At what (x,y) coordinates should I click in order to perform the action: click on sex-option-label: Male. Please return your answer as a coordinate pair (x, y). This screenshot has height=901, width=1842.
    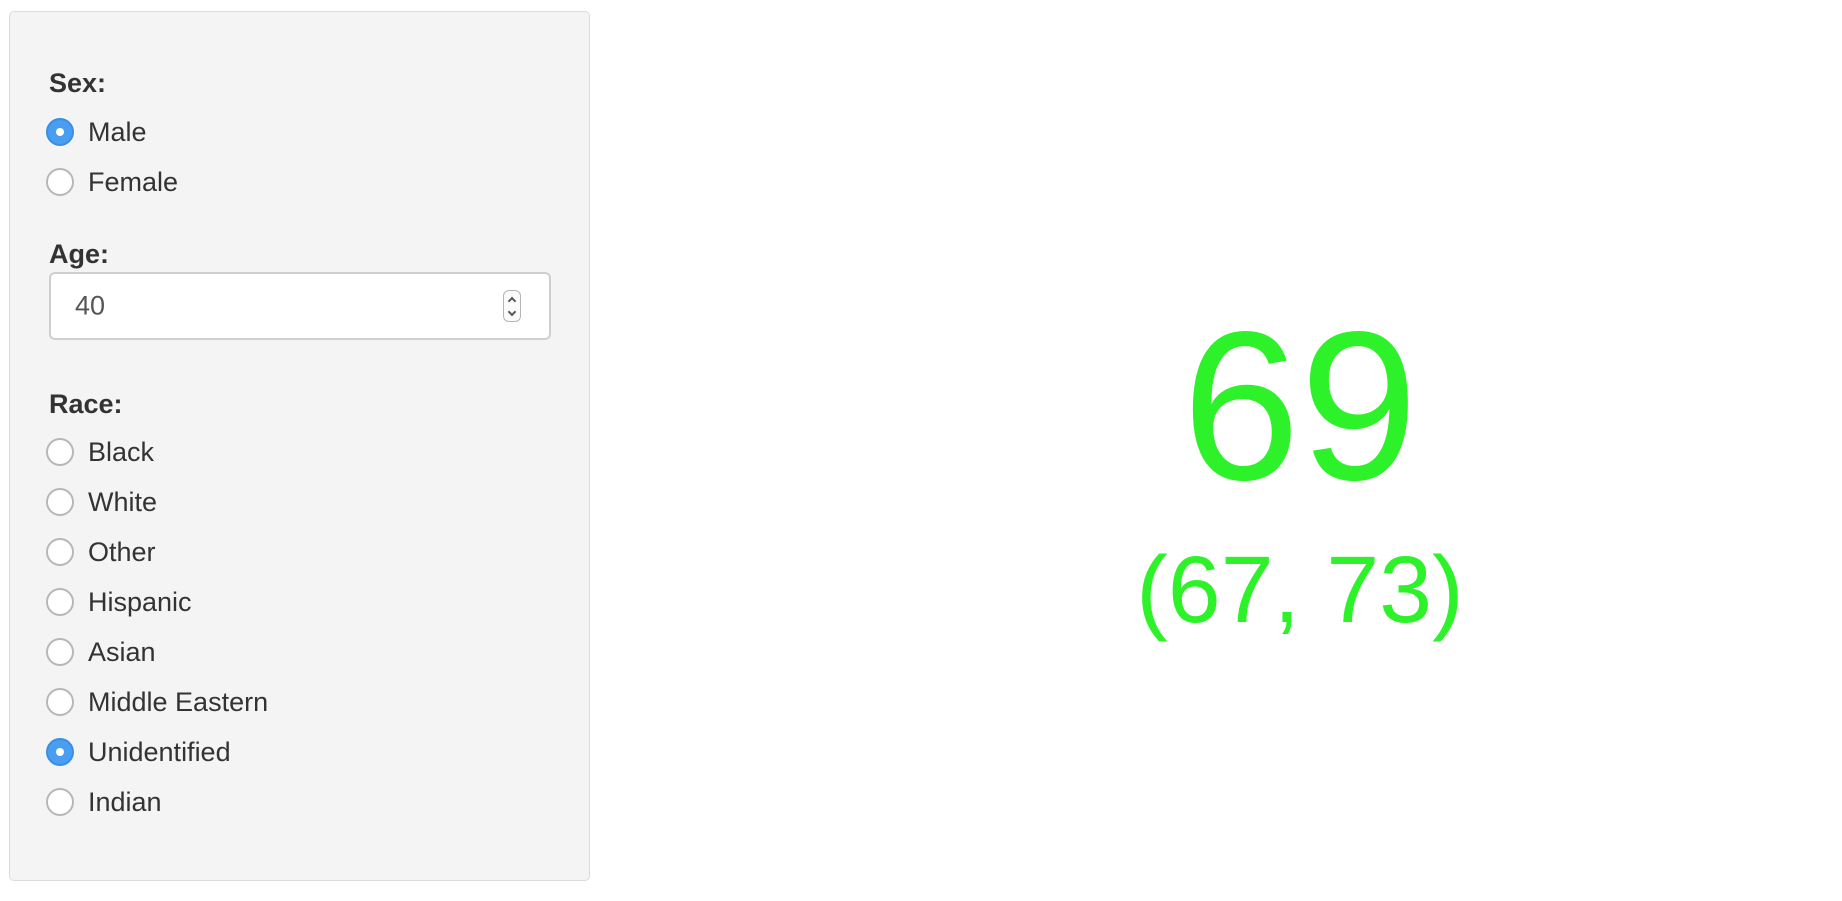
    Looking at the image, I should click on (117, 131).